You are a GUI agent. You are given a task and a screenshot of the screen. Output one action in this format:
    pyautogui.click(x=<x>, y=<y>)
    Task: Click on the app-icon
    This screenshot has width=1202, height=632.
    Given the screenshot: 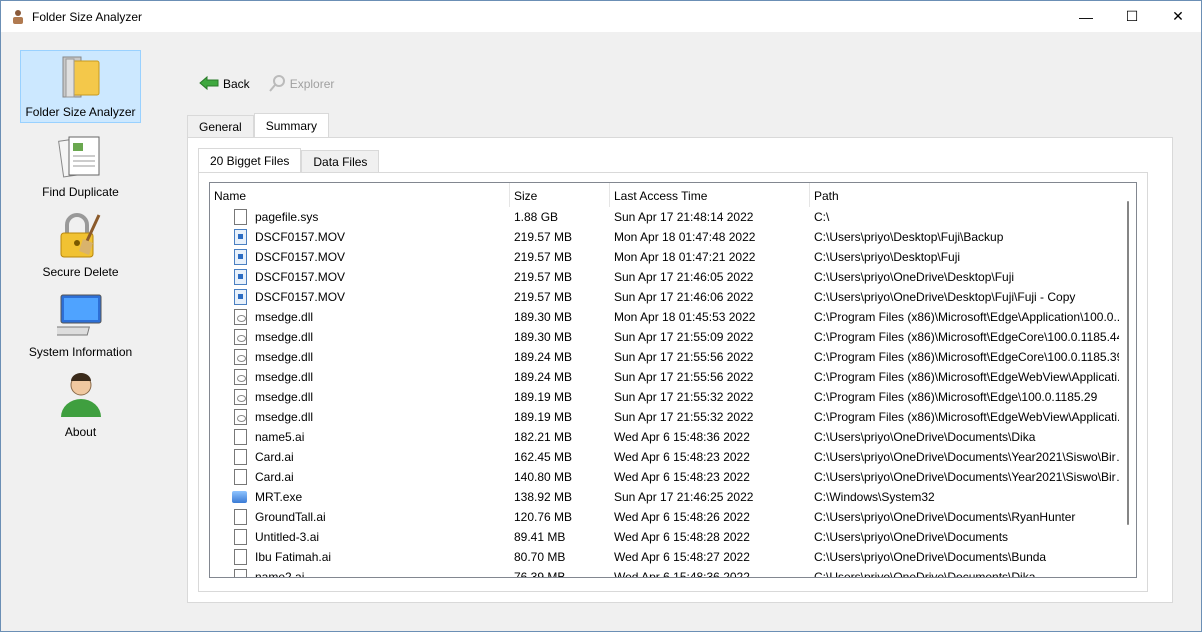 What is the action you would take?
    pyautogui.click(x=18, y=17)
    